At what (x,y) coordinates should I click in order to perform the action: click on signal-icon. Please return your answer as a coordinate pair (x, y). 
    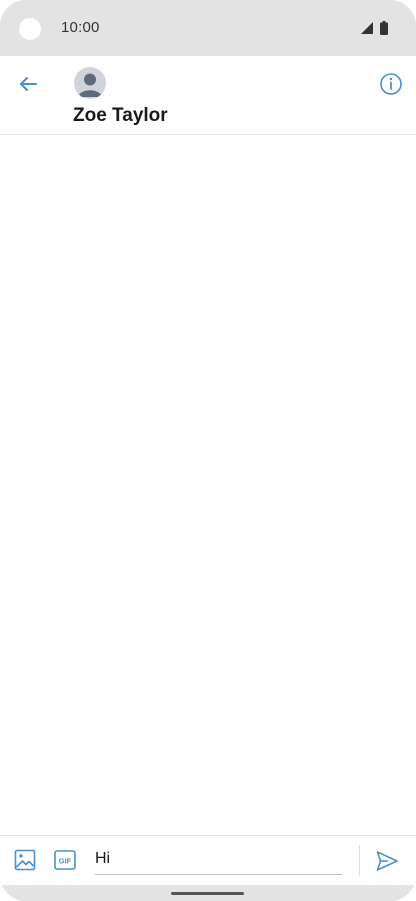
    Looking at the image, I should click on (367, 28).